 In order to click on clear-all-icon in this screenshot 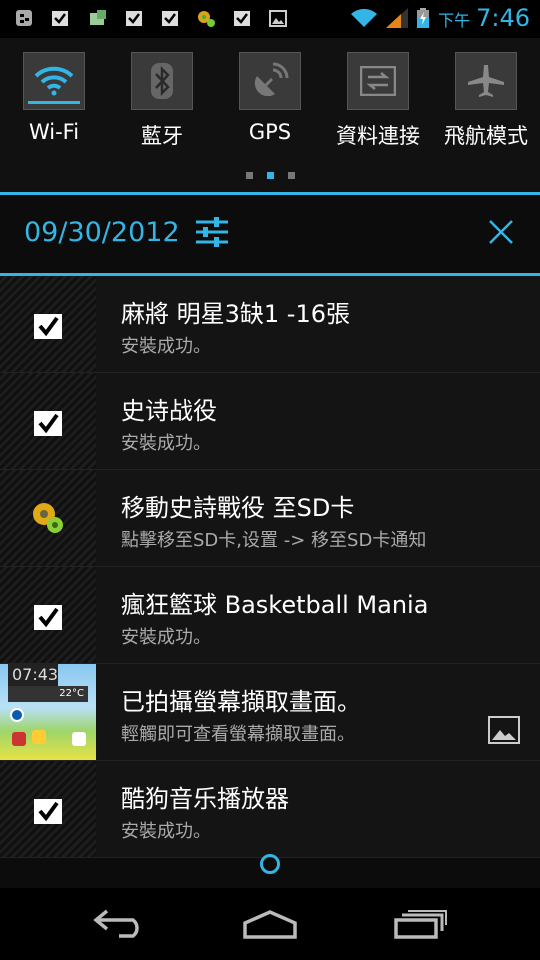, I will do `click(501, 232)`.